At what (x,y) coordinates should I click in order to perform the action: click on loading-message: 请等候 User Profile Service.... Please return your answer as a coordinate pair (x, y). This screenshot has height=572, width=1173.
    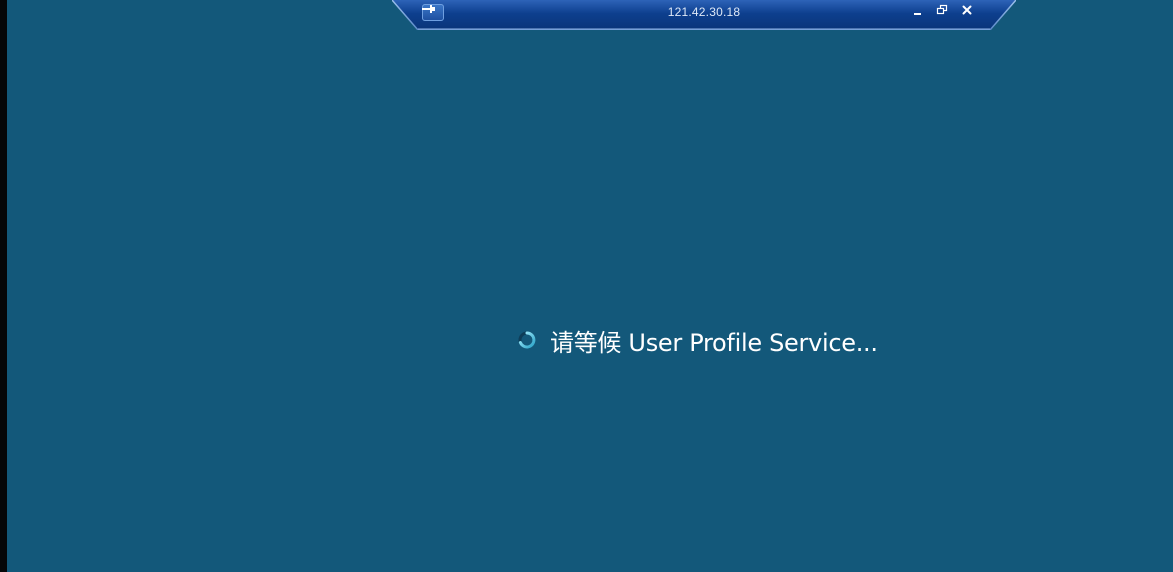
    Looking at the image, I should click on (714, 342).